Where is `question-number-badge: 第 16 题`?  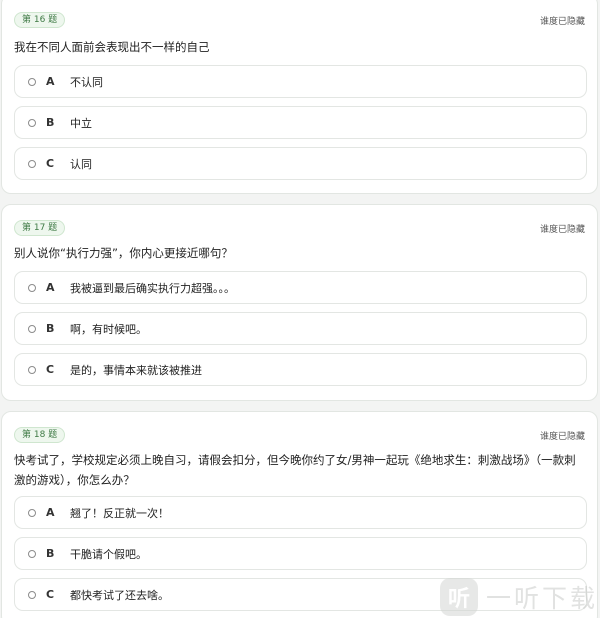
question-number-badge: 第 16 题 is located at coordinates (40, 20).